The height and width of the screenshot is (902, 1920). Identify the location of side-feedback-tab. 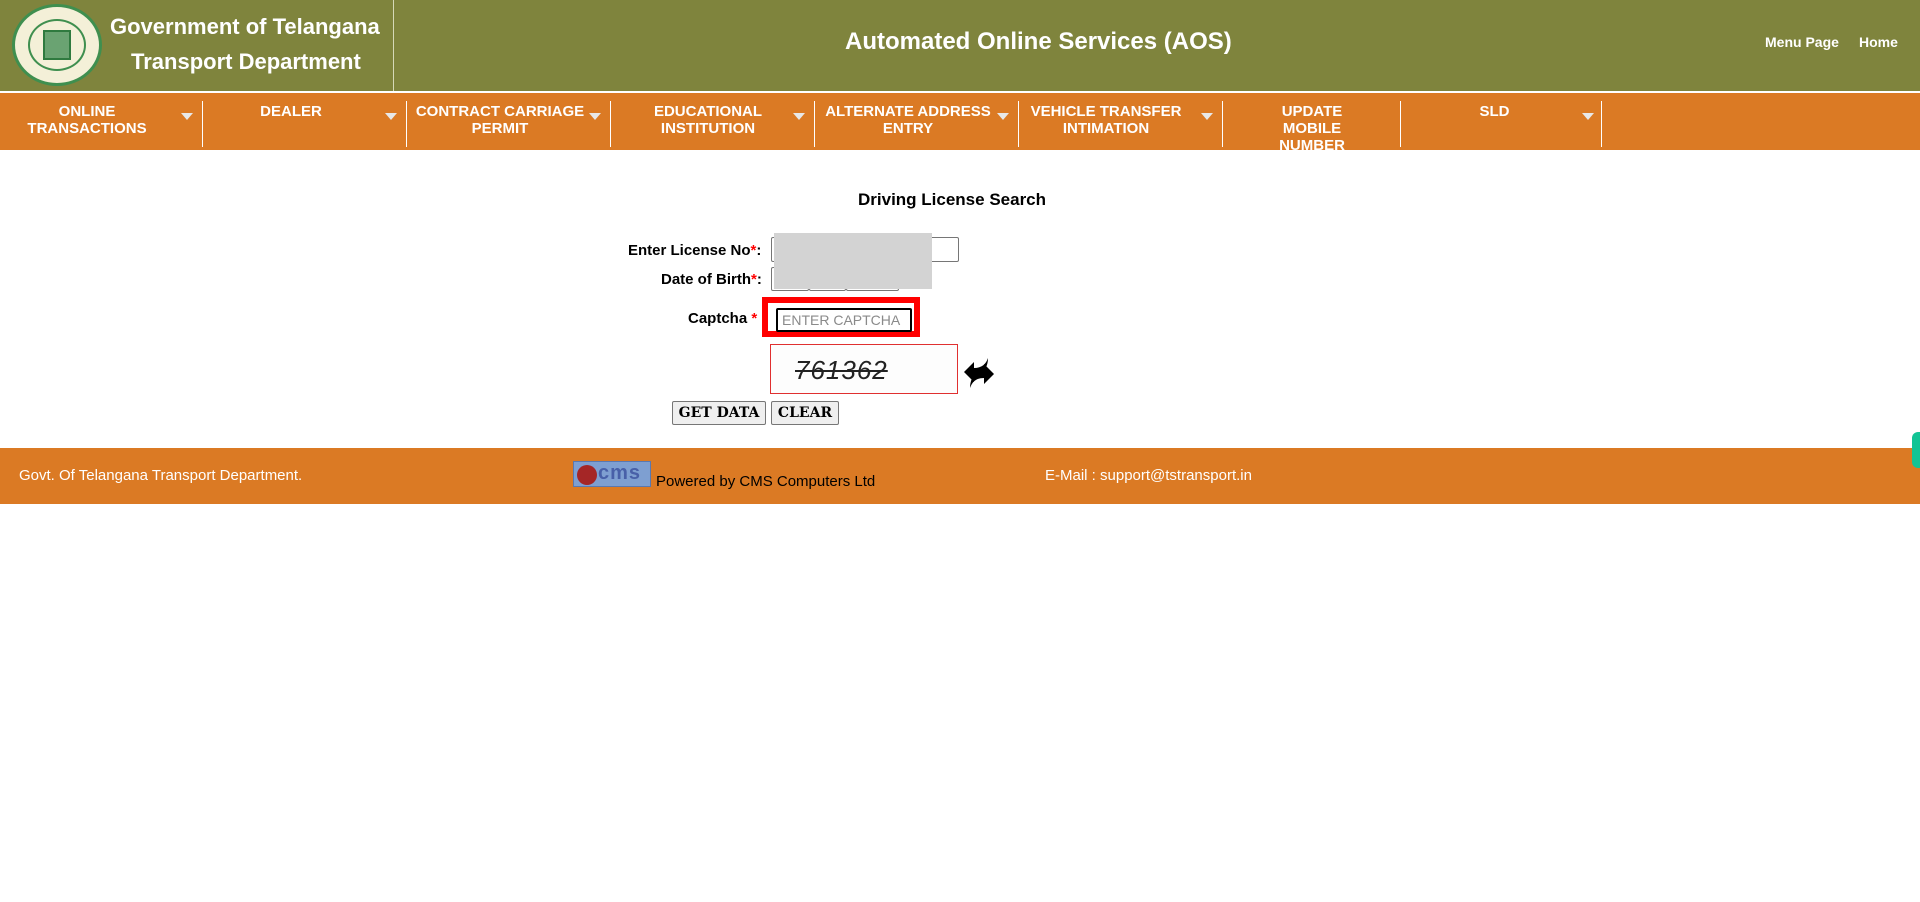
(1916, 450).